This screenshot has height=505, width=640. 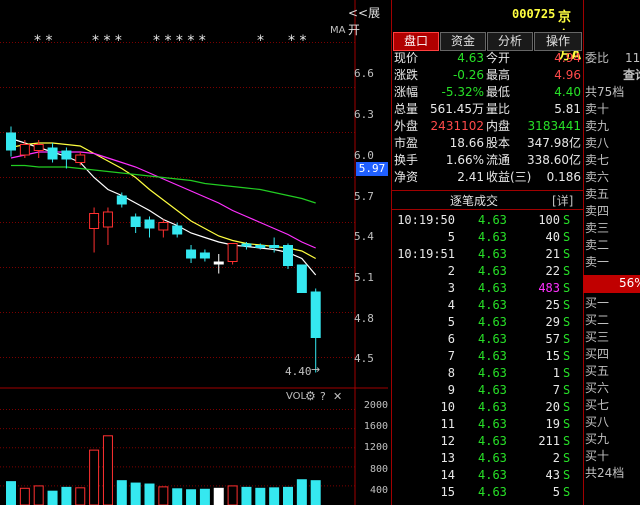 I want to click on quote-value: 347.98亿, so click(x=554, y=143).